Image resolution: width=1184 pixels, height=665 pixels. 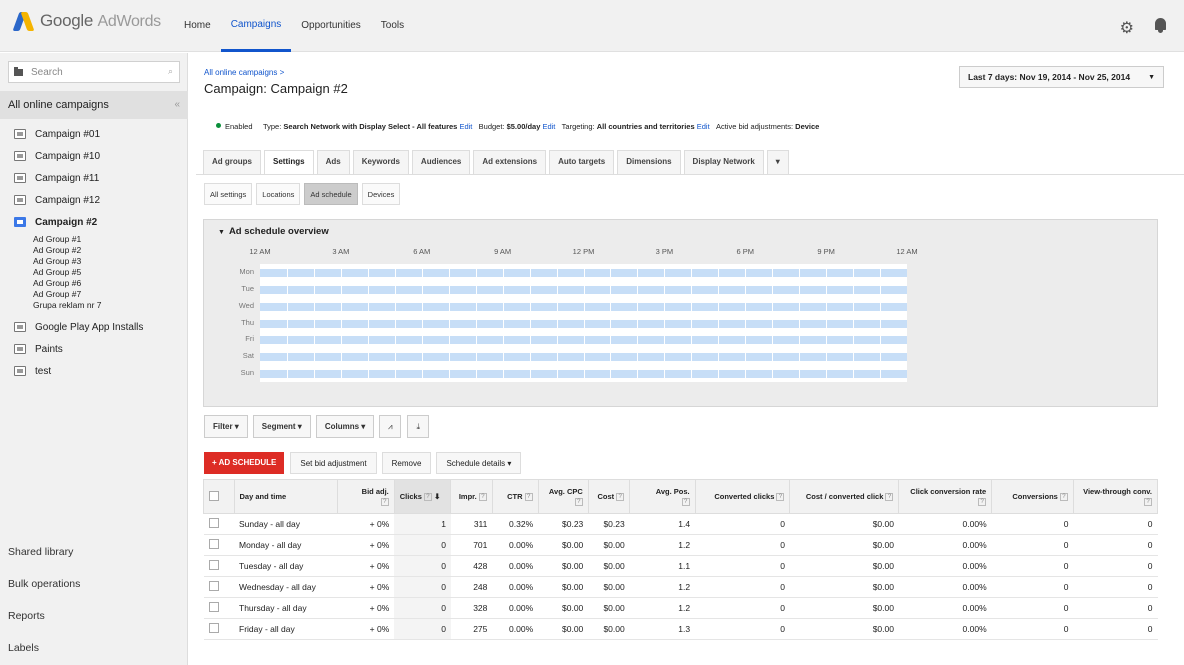 I want to click on set-bid-adjustment-button: Set bid adjustment, so click(x=333, y=463).